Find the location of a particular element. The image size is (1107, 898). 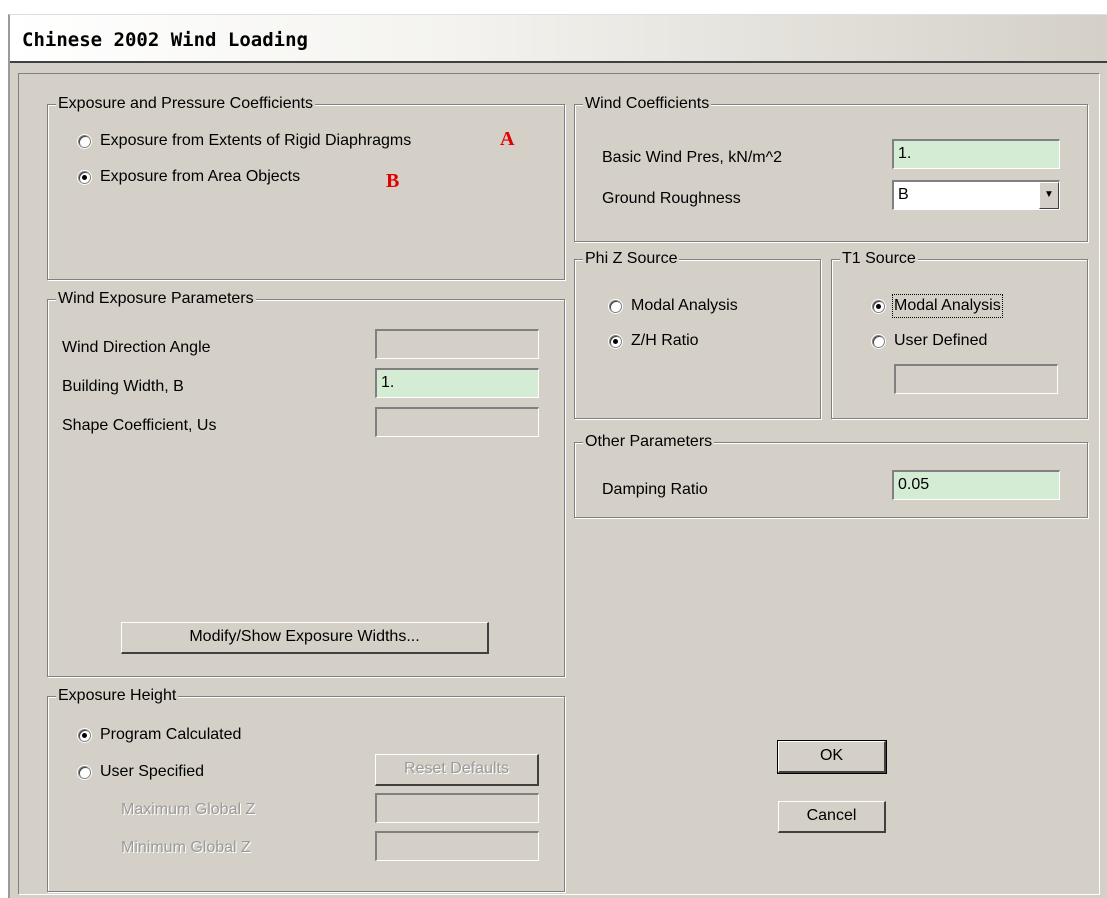

max-global-z-field is located at coordinates (457, 808).